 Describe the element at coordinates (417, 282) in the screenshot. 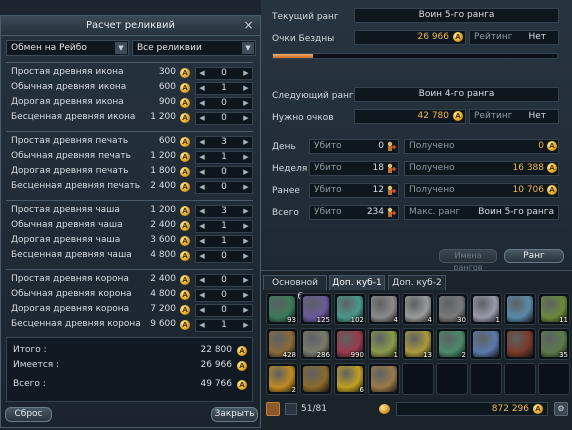

I see `tab-extra-cube-2: Доп. куб-2` at that location.